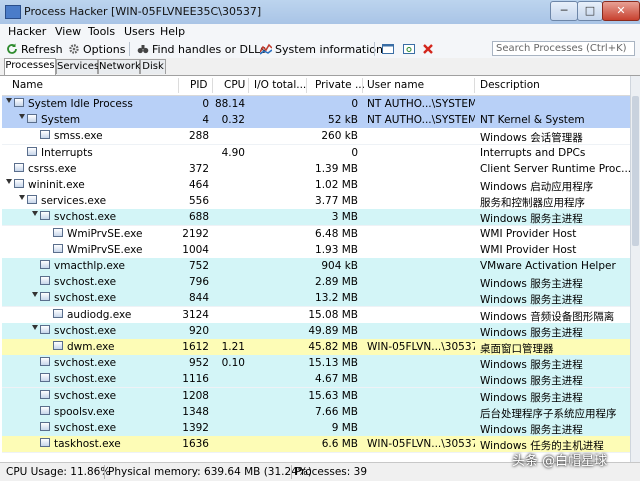 The height and width of the screenshot is (481, 640). I want to click on menu-users: Users, so click(139, 31).